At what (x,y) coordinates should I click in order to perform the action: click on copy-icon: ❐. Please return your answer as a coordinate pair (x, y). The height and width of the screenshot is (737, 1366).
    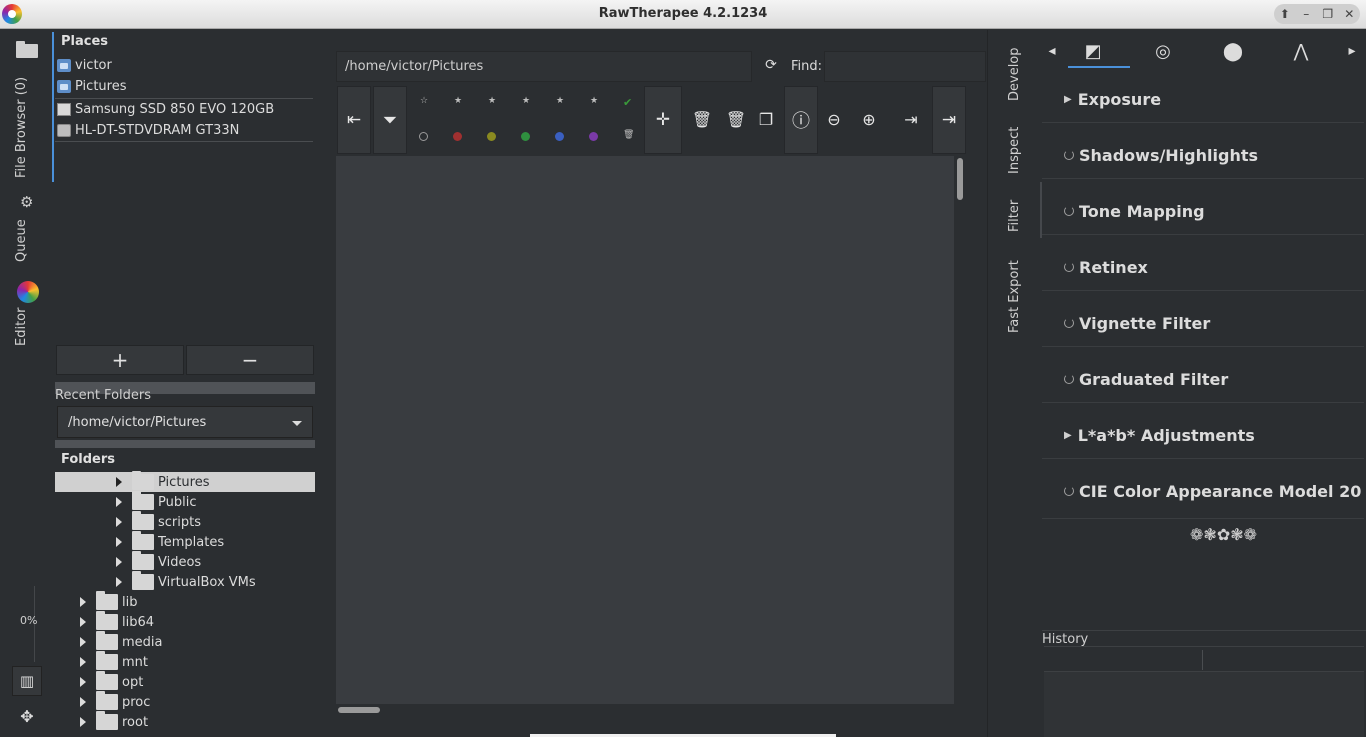
    Looking at the image, I should click on (766, 120).